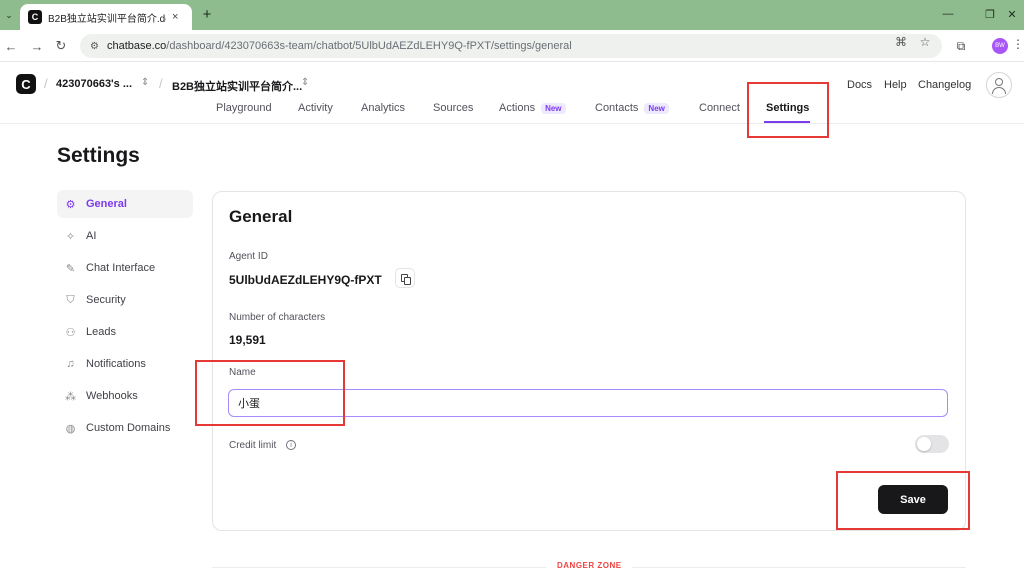  I want to click on globe-icon: ◍, so click(70, 428).